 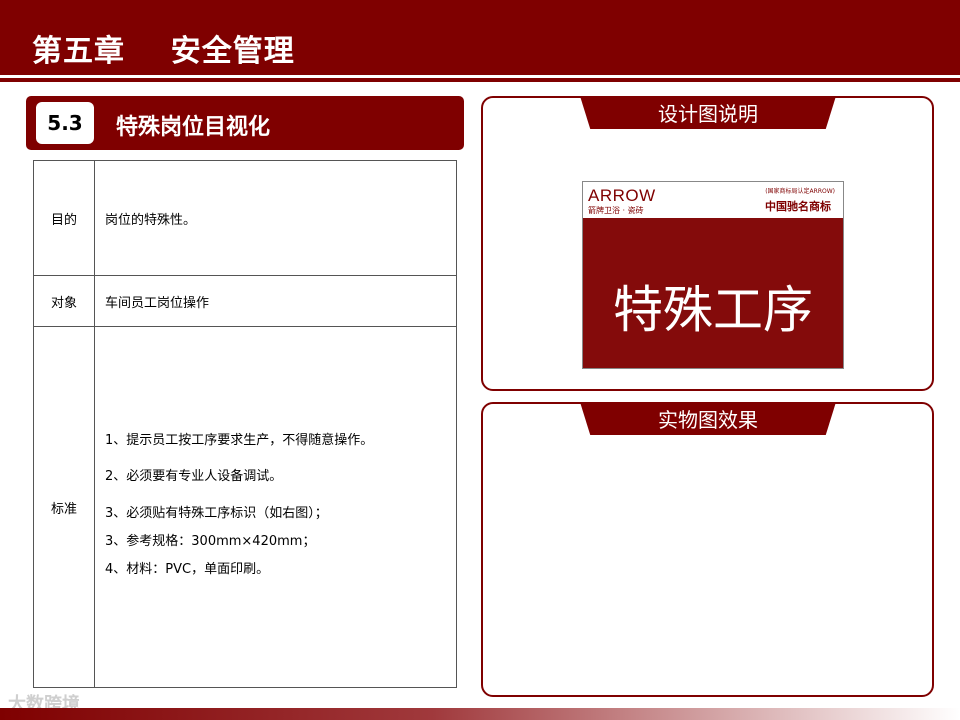 I want to click on row-label: 对象, so click(x=64, y=301).